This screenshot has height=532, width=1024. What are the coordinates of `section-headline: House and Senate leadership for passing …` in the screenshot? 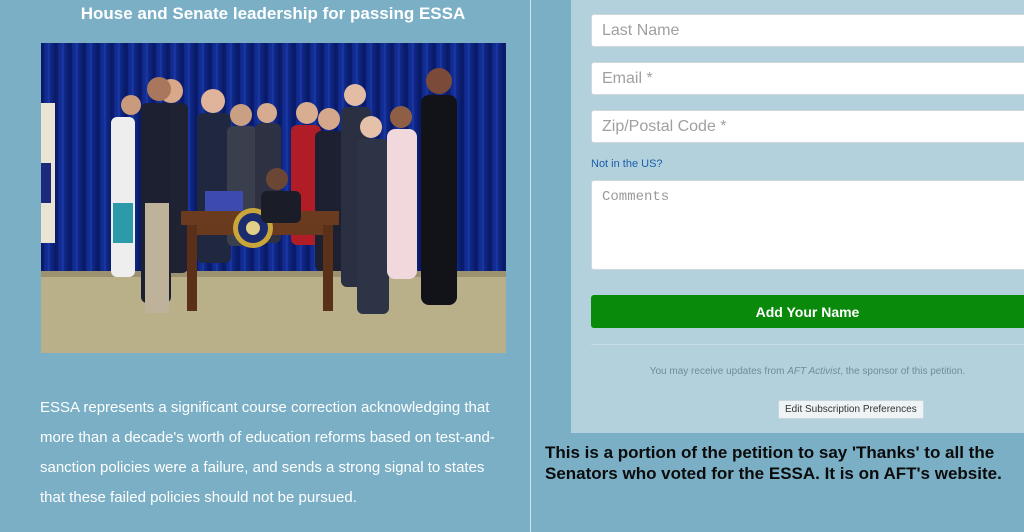 It's located at (273, 13).